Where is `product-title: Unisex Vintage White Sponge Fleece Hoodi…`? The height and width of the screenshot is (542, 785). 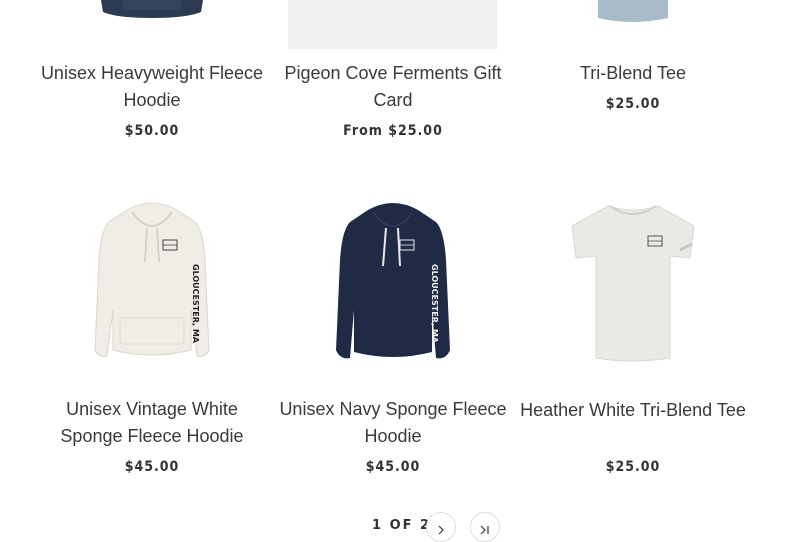 product-title: Unisex Vintage White Sponge Fleece Hoodi… is located at coordinates (152, 423).